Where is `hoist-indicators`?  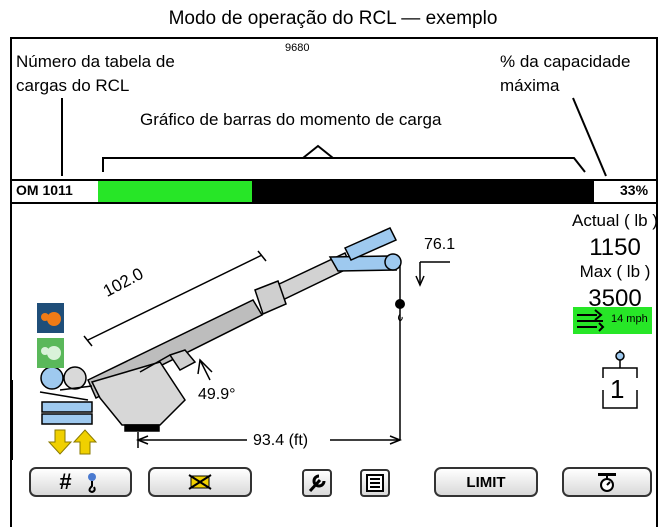 hoist-indicators is located at coordinates (50, 335).